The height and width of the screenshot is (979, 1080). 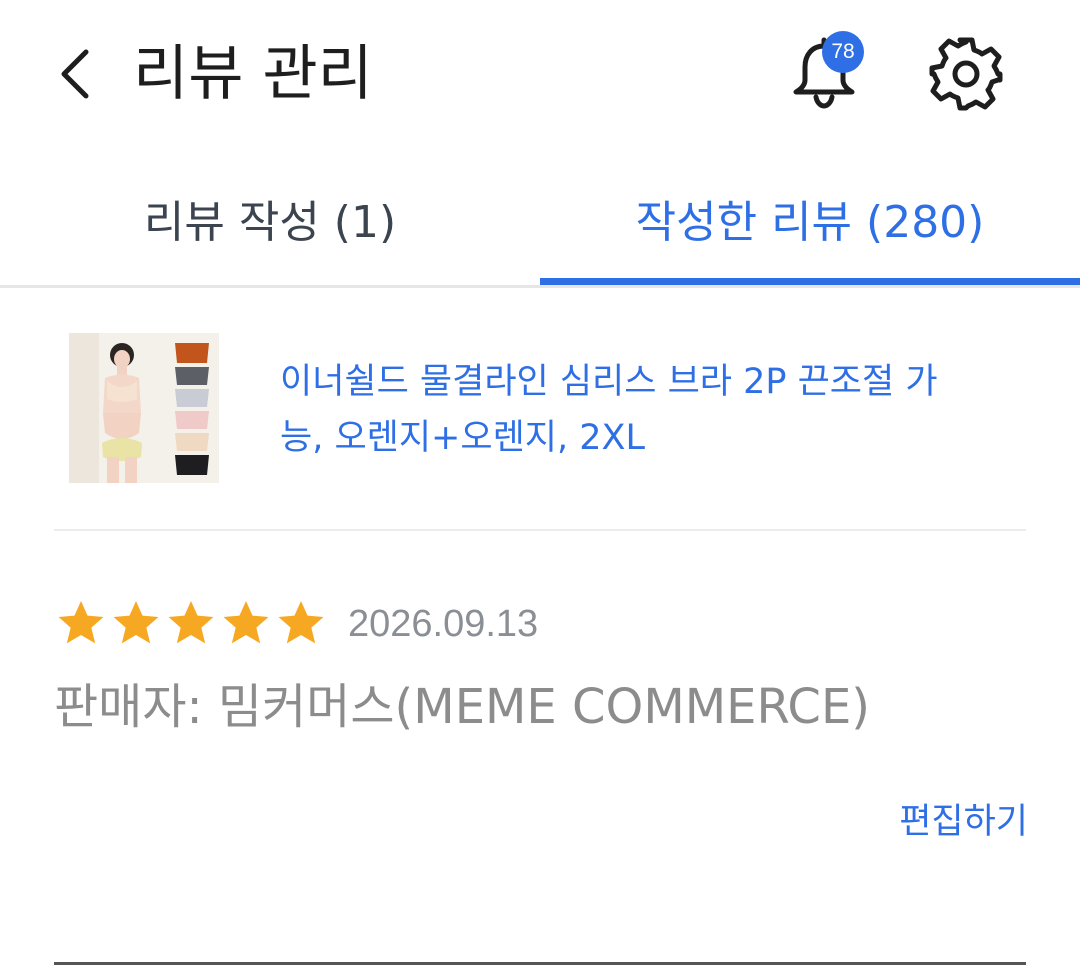 I want to click on review-meta: 2026.09.13, so click(x=296, y=624).